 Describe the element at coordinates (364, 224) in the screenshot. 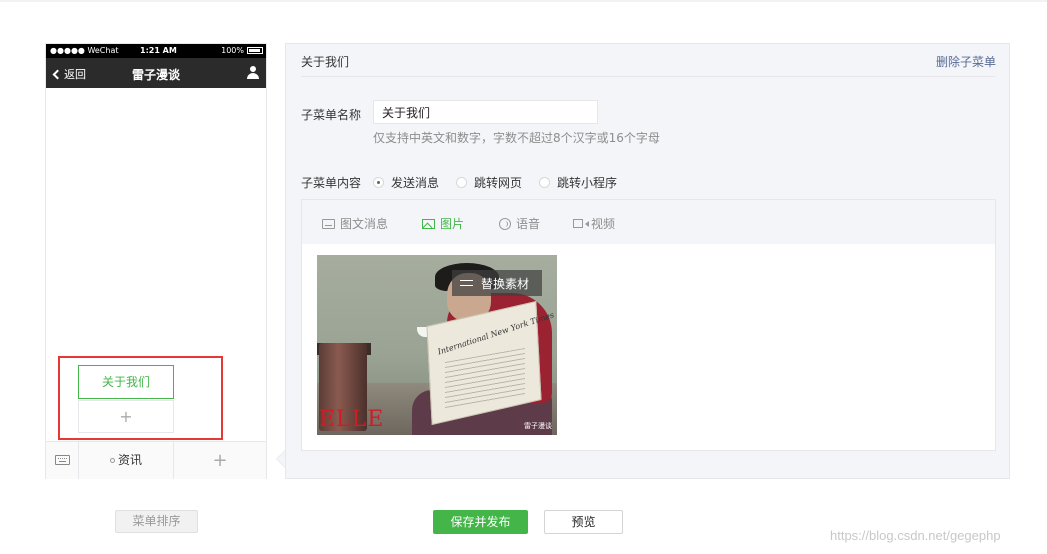

I see `tab-label: 图文消息` at that location.